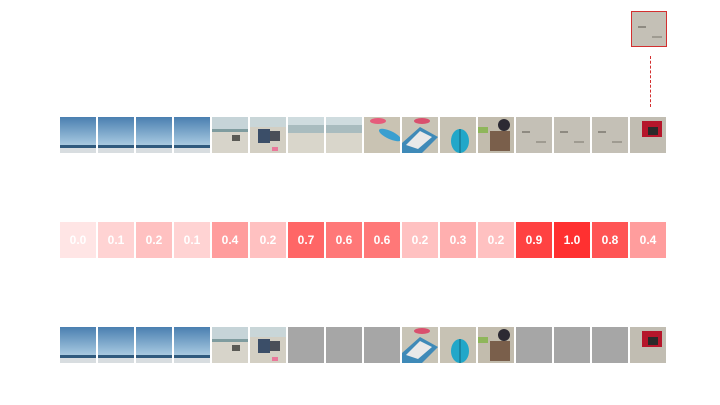 This screenshot has height=405, width=720. Describe the element at coordinates (306, 240) in the screenshot. I see `frame-score-cell: 0.7` at that location.